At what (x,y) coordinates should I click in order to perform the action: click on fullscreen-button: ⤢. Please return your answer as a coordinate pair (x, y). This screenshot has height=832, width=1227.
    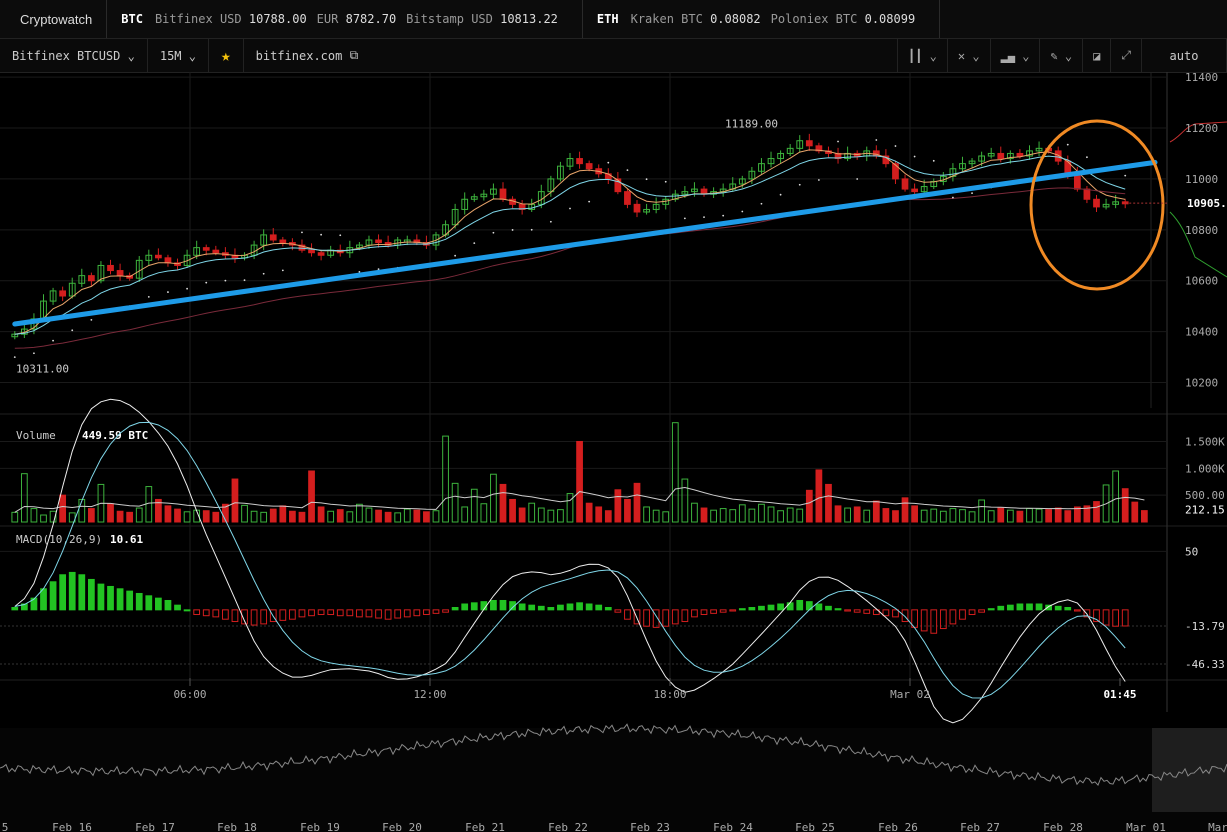
    Looking at the image, I should click on (1126, 55).